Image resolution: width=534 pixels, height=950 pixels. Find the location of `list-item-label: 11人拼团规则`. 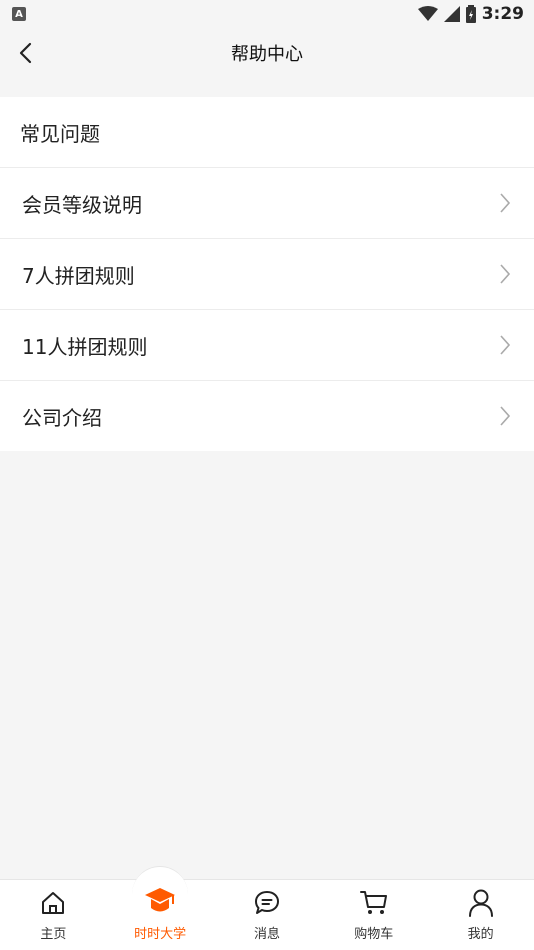

list-item-label: 11人拼团规则 is located at coordinates (85, 346).